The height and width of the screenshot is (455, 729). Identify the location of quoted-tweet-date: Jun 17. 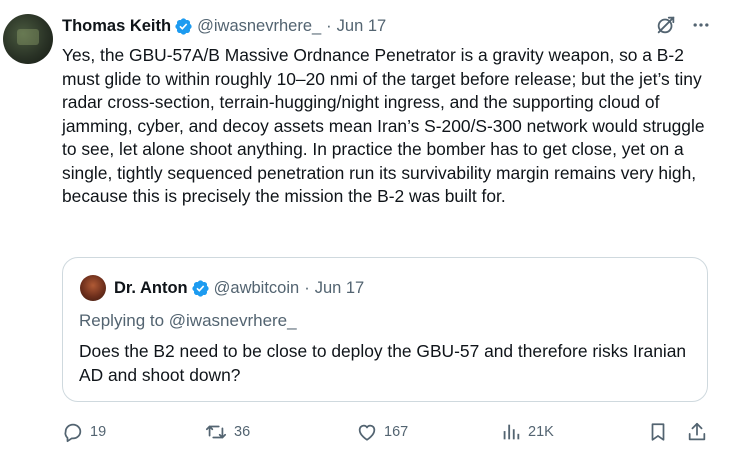
(339, 287).